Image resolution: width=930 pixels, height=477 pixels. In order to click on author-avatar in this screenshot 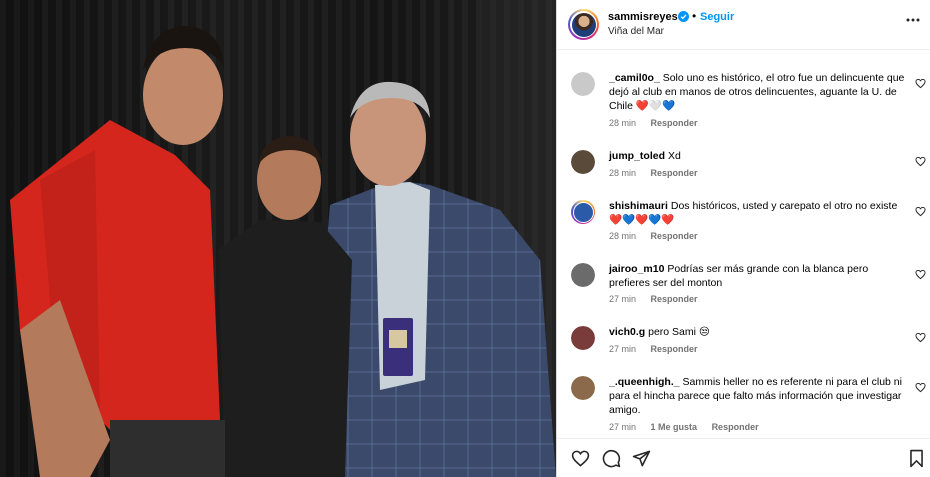, I will do `click(583, 24)`.